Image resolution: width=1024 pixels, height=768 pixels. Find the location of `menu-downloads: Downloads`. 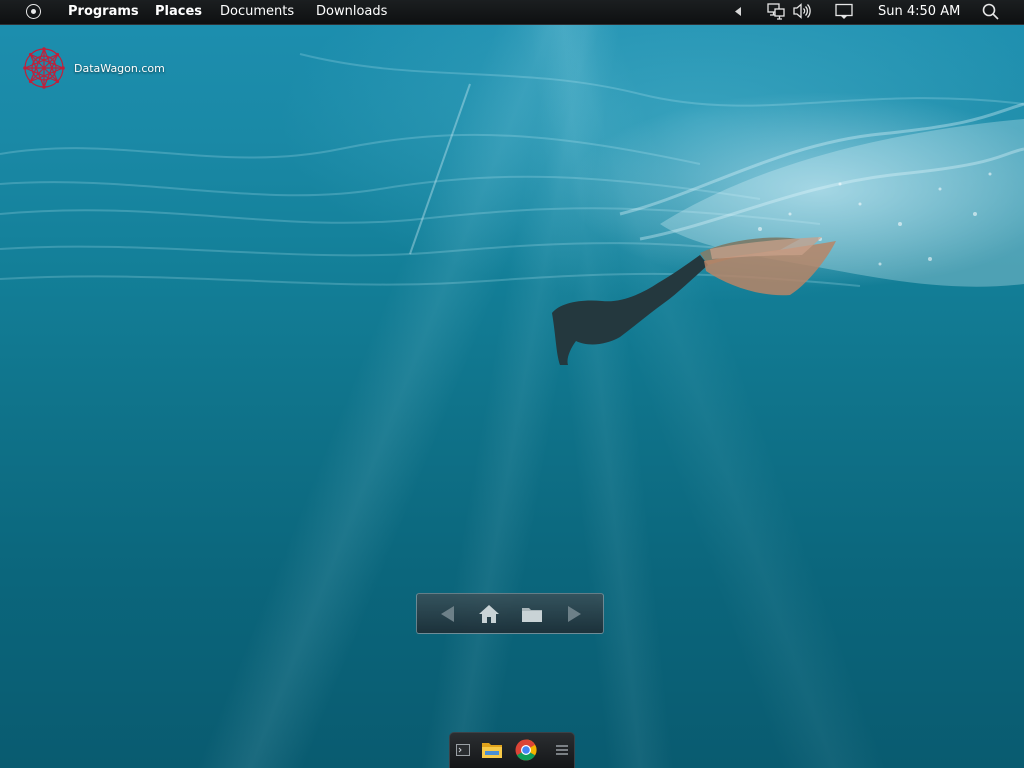

menu-downloads: Downloads is located at coordinates (351, 12).